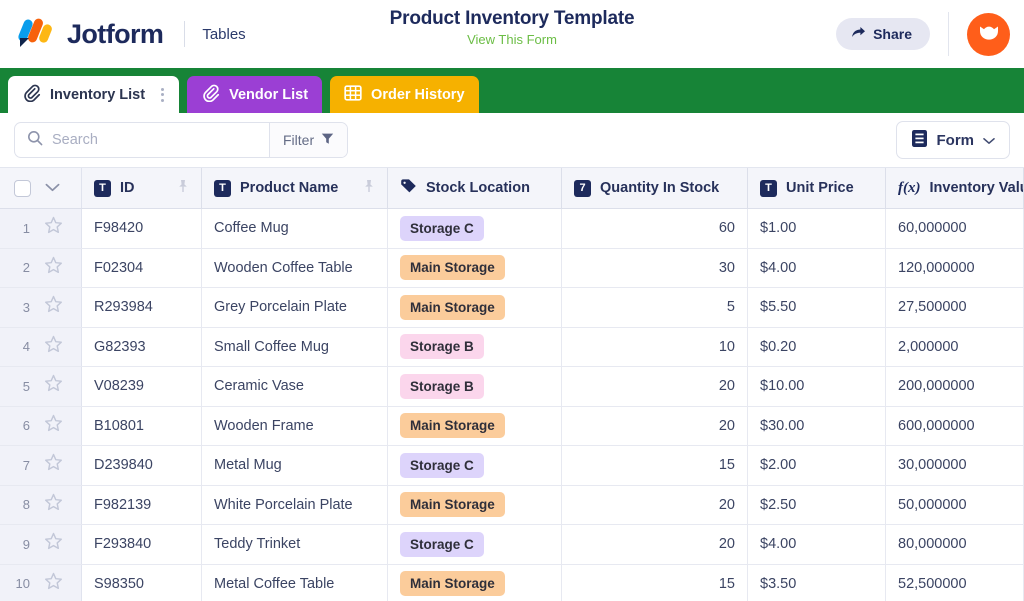 Image resolution: width=1024 pixels, height=601 pixels. Describe the element at coordinates (52, 188) in the screenshot. I see `chevron-down-icon` at that location.